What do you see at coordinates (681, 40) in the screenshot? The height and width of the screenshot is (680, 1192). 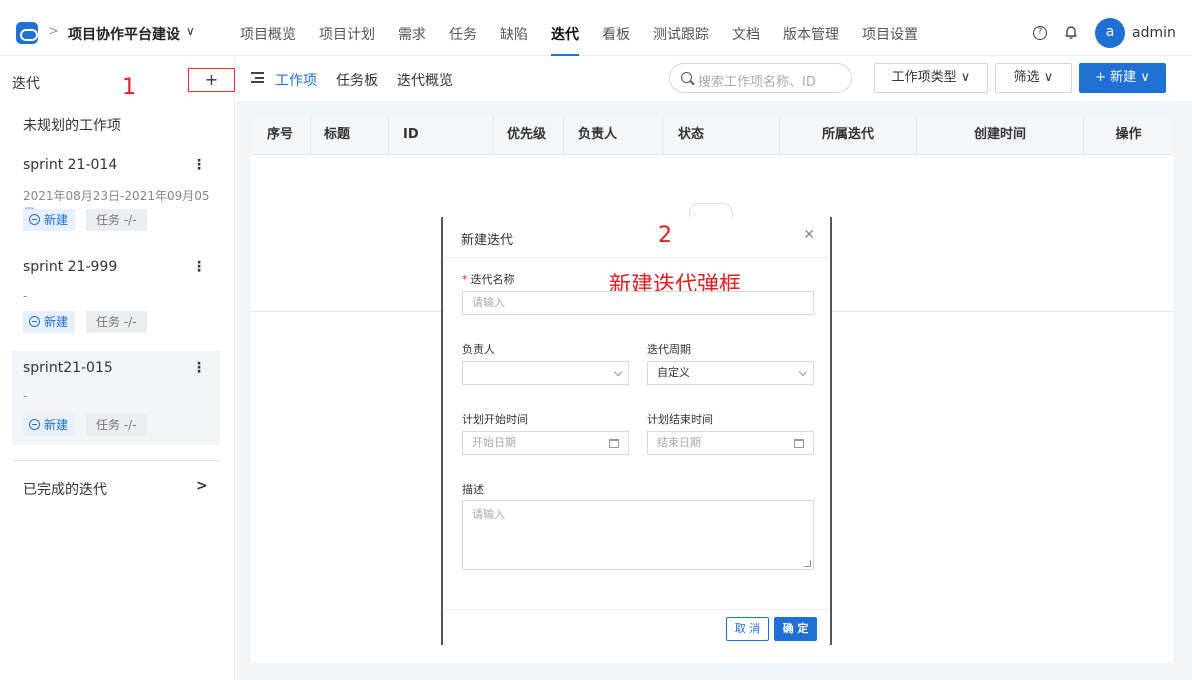 I see `nav-test-tracking: 测试跟踪` at bounding box center [681, 40].